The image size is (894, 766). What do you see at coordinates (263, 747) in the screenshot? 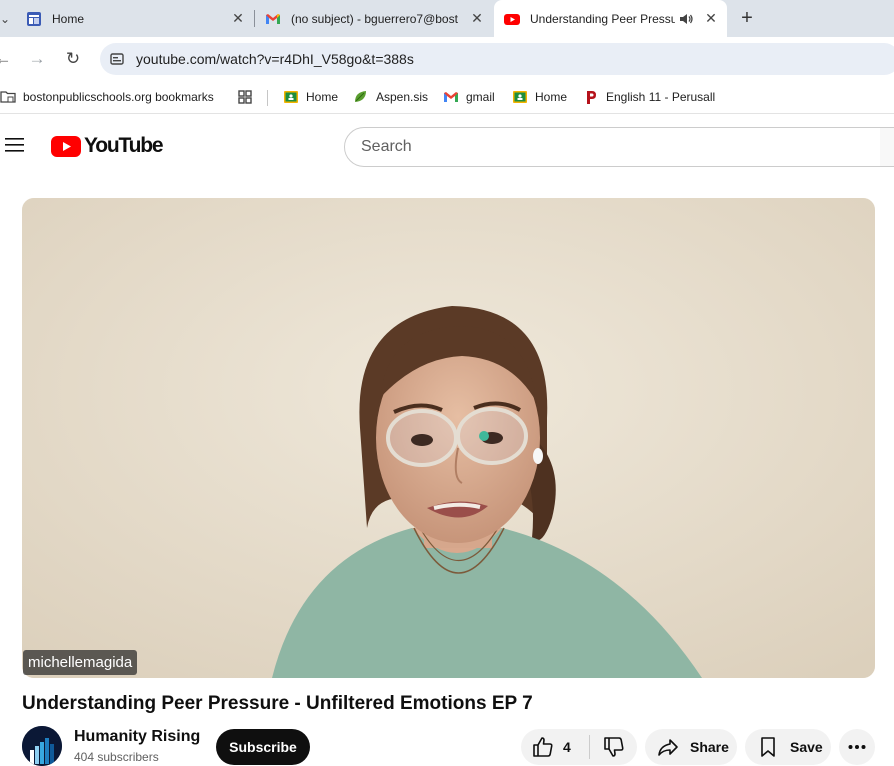
I see `subscribe-button: Subscribe` at bounding box center [263, 747].